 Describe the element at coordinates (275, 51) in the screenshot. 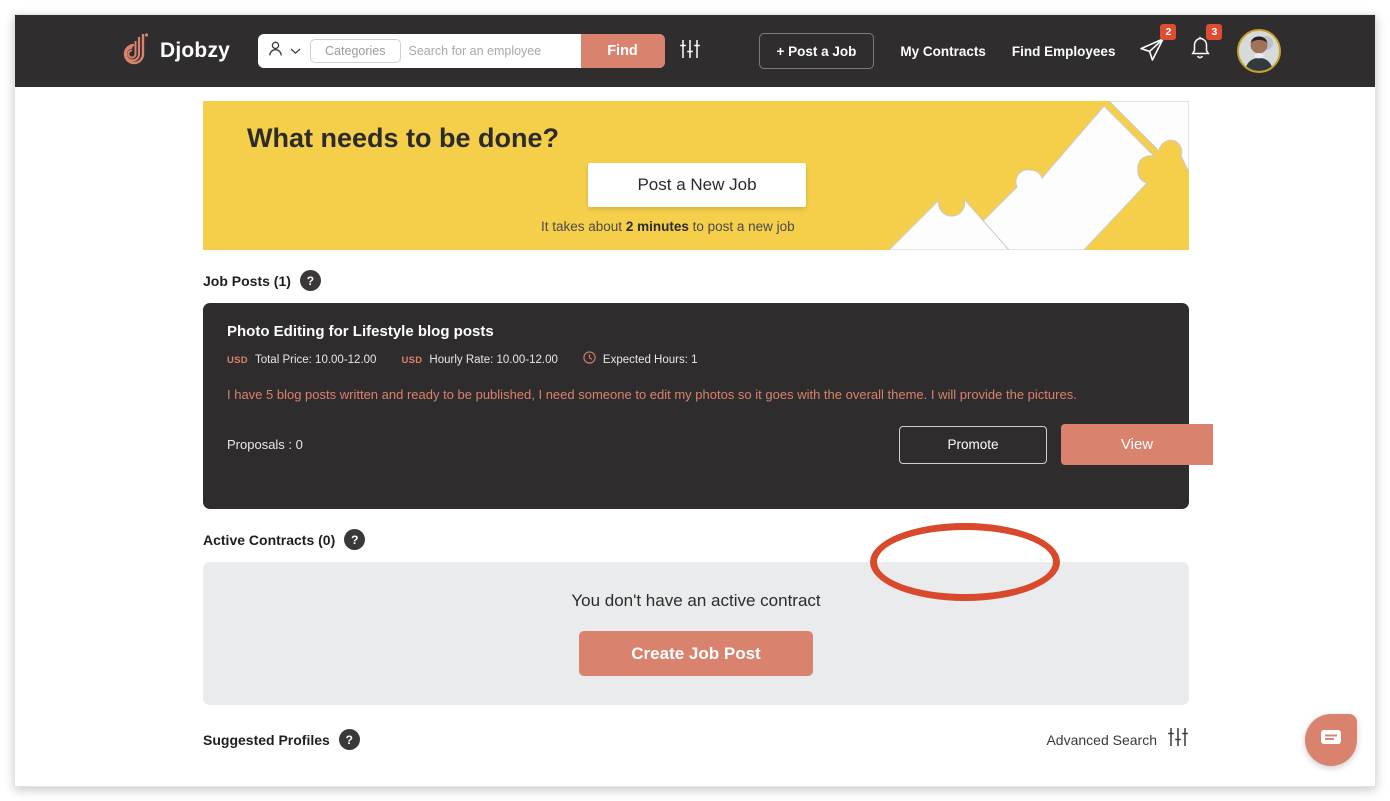

I see `person-icon` at that location.